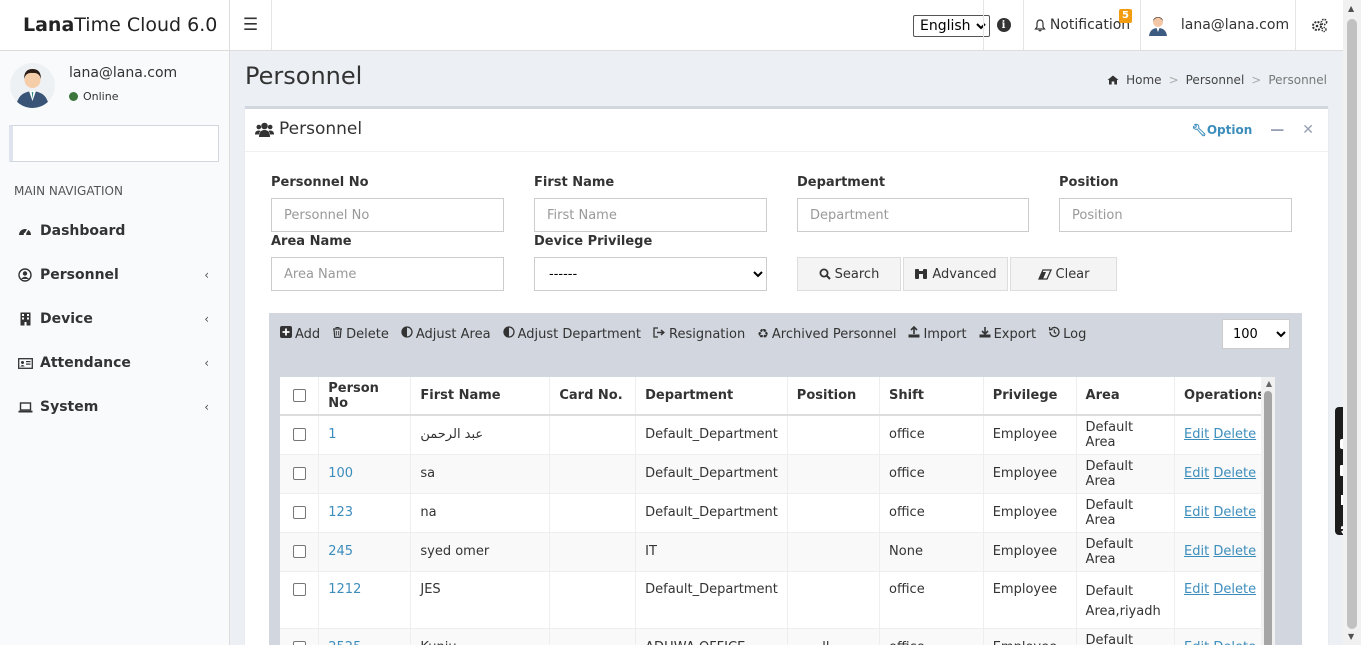 Image resolution: width=1361 pixels, height=645 pixels. Describe the element at coordinates (931, 396) in the screenshot. I see `col-shift: Shift` at that location.